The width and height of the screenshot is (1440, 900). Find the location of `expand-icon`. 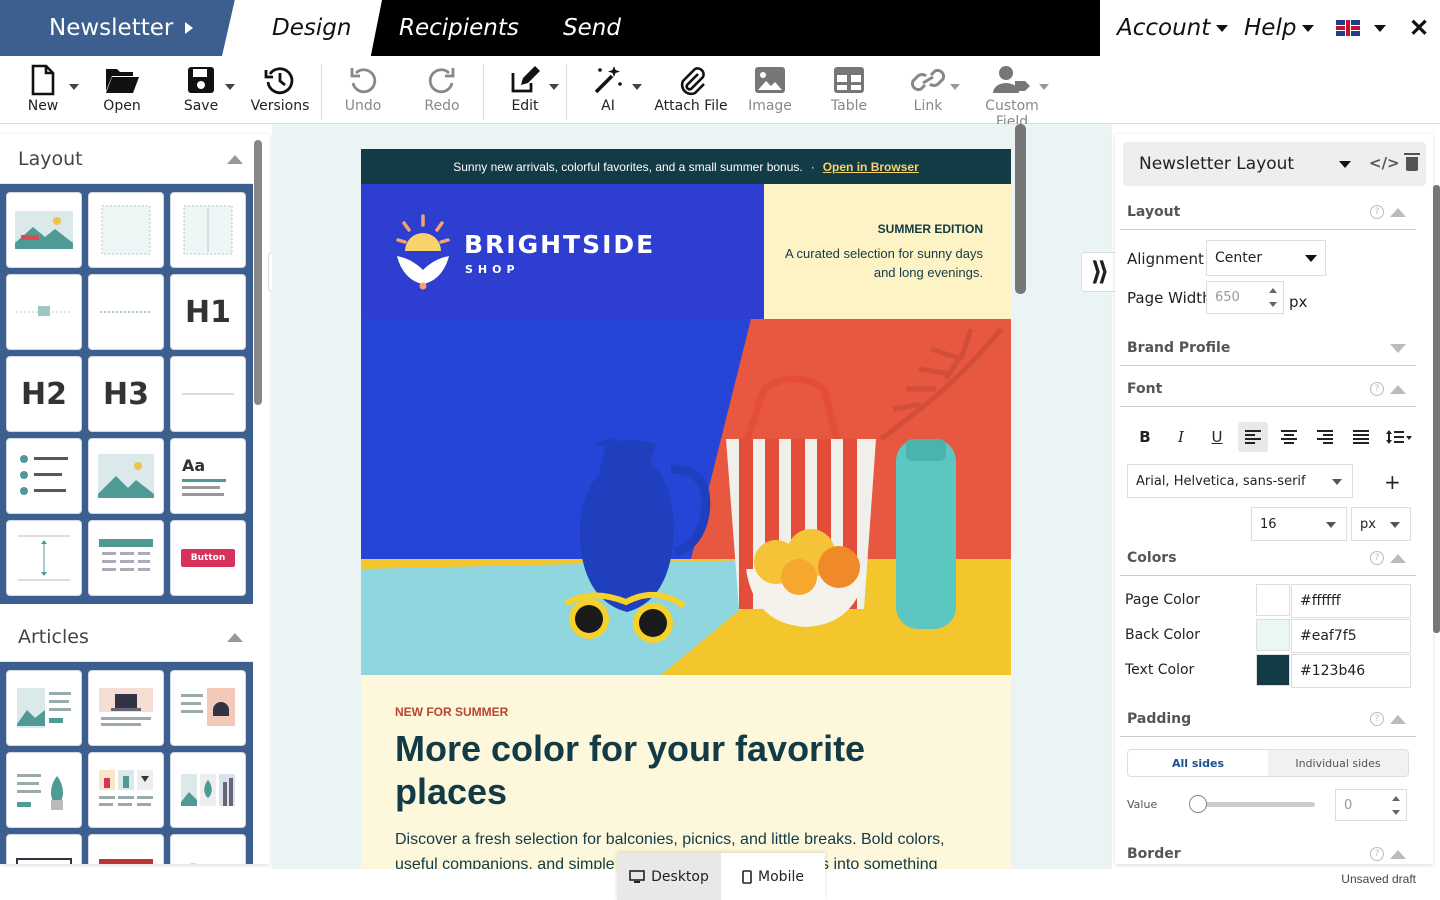

expand-icon is located at coordinates (1398, 348).